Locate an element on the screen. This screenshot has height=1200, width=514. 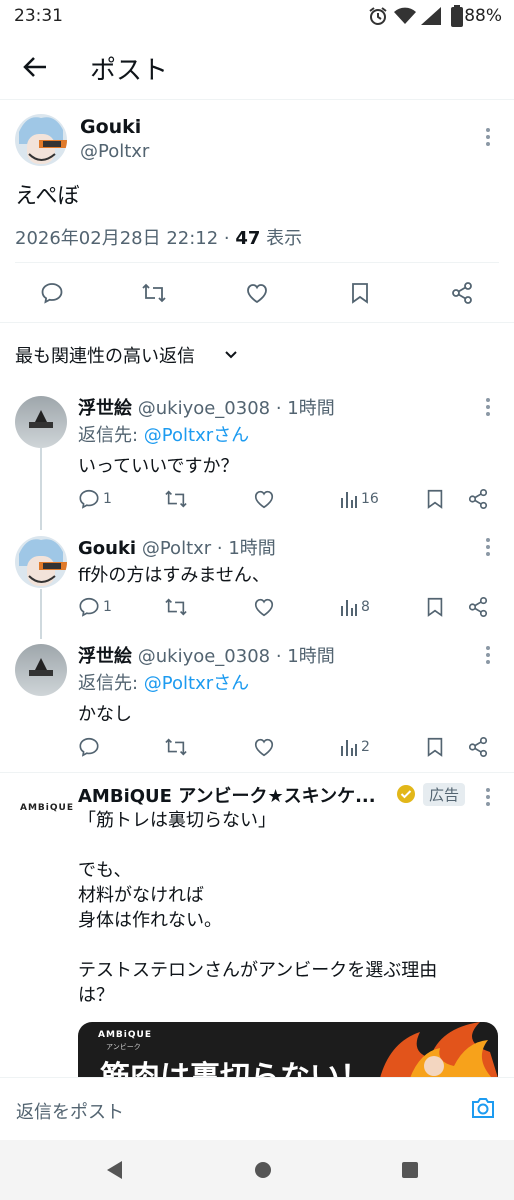
reply-input: 返信をポスト is located at coordinates (70, 1111).